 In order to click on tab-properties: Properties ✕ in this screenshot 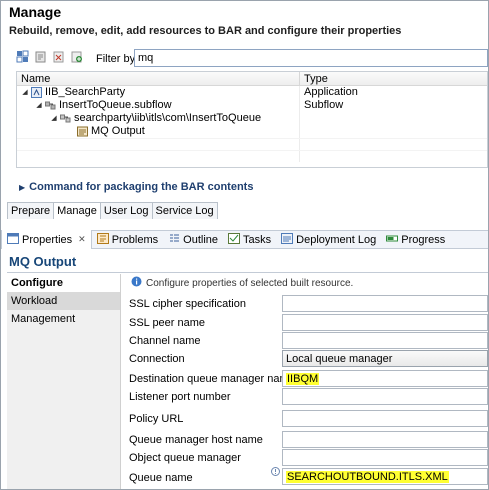, I will do `click(46, 239)`.